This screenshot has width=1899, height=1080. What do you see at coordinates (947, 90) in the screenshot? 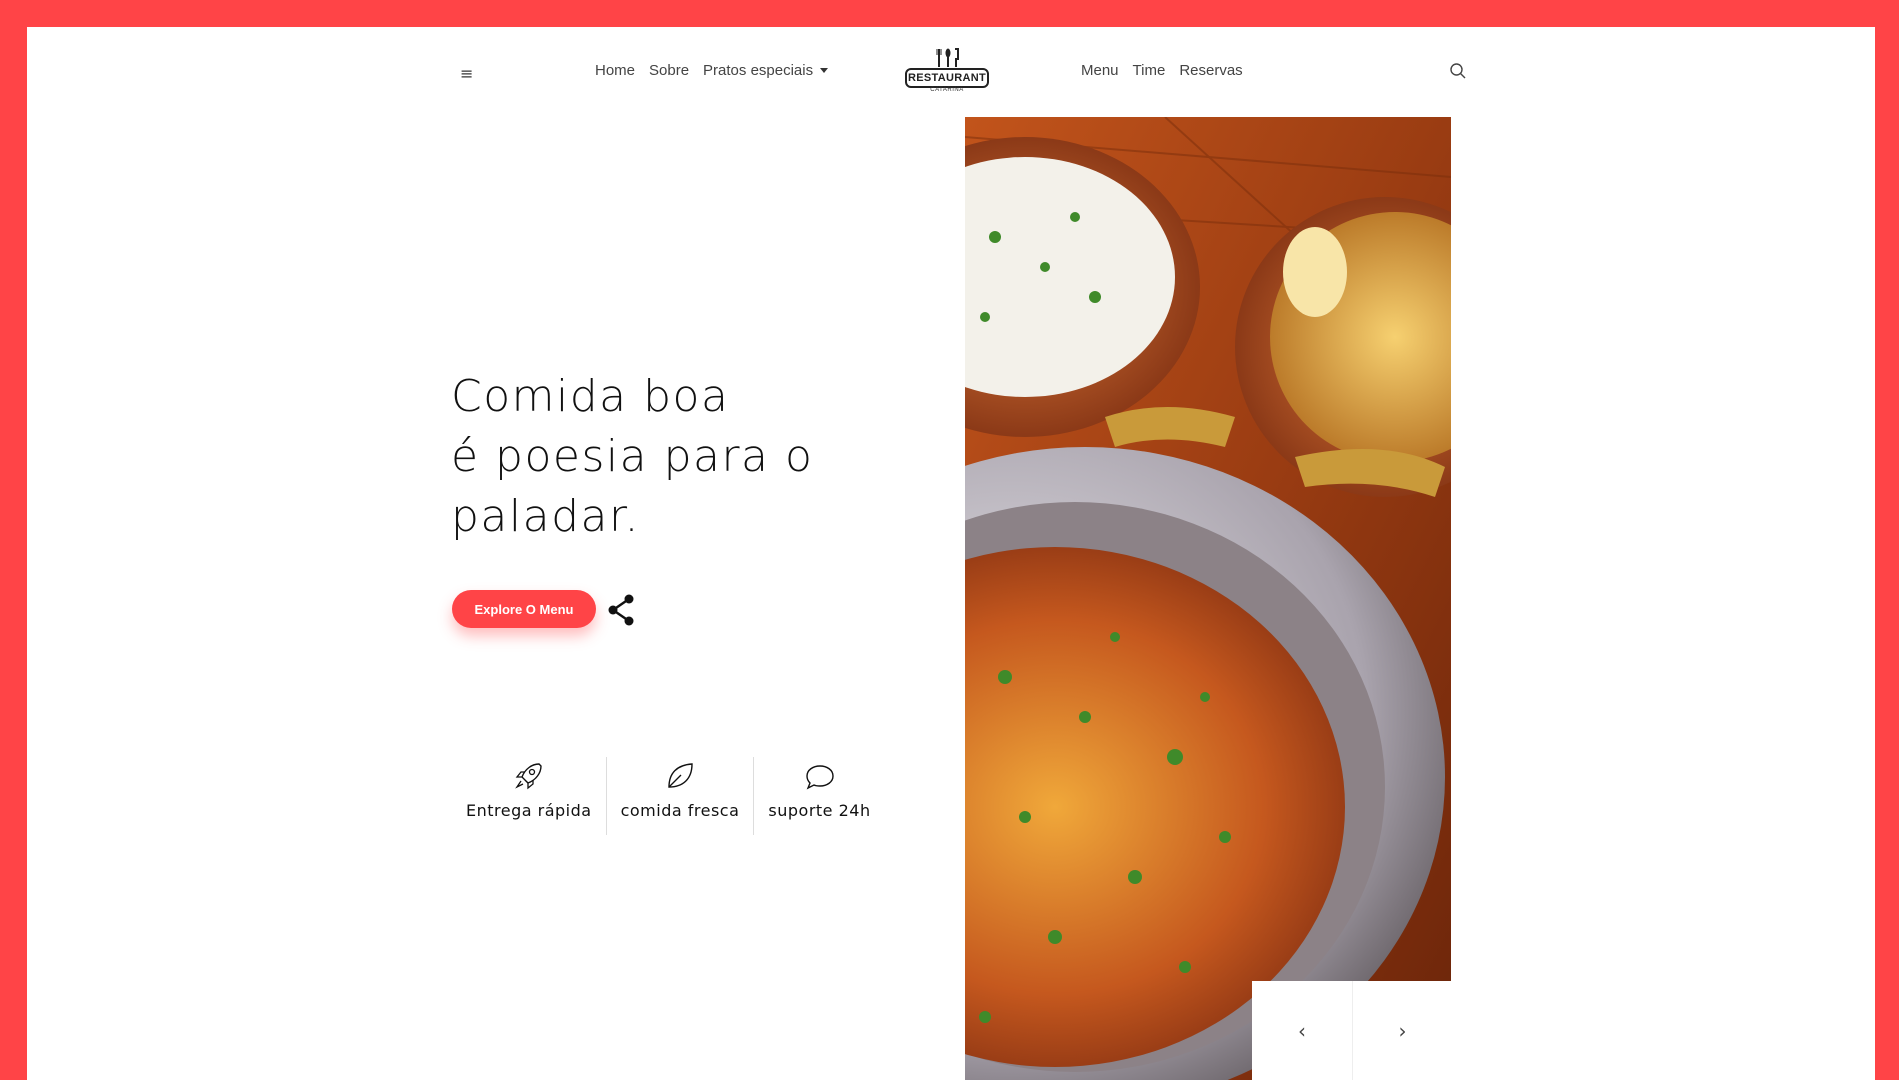
I see `logo-subtitle: CATARINA` at bounding box center [947, 90].